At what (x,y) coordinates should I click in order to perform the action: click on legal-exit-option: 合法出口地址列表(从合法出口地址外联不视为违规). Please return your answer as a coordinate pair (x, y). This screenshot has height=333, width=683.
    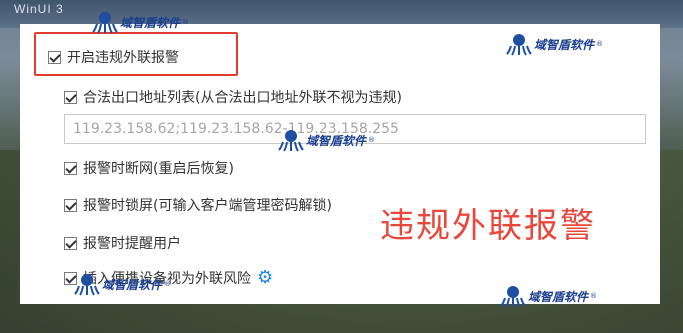
    Looking at the image, I should click on (233, 97).